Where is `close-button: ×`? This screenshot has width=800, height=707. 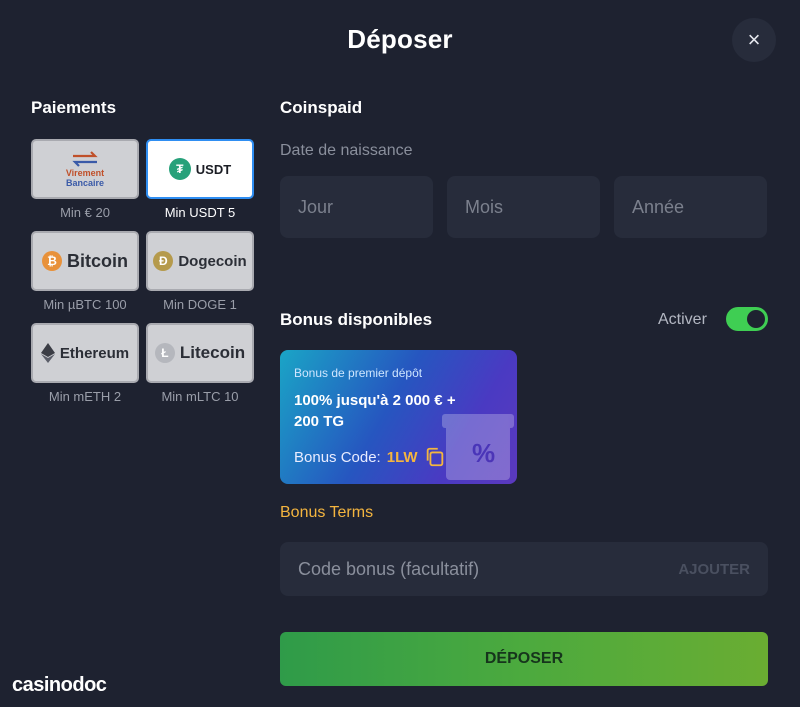
close-button: × is located at coordinates (754, 40).